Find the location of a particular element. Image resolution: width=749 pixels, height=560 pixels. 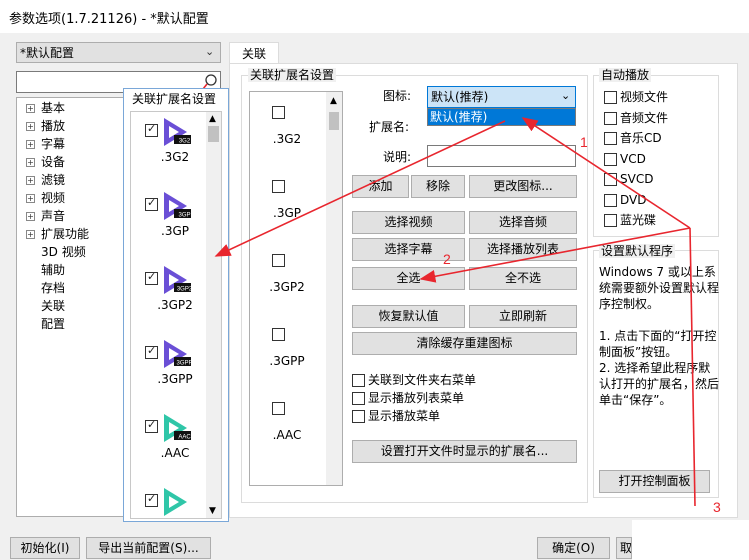

annotation-label-1: 1 is located at coordinates (584, 142).